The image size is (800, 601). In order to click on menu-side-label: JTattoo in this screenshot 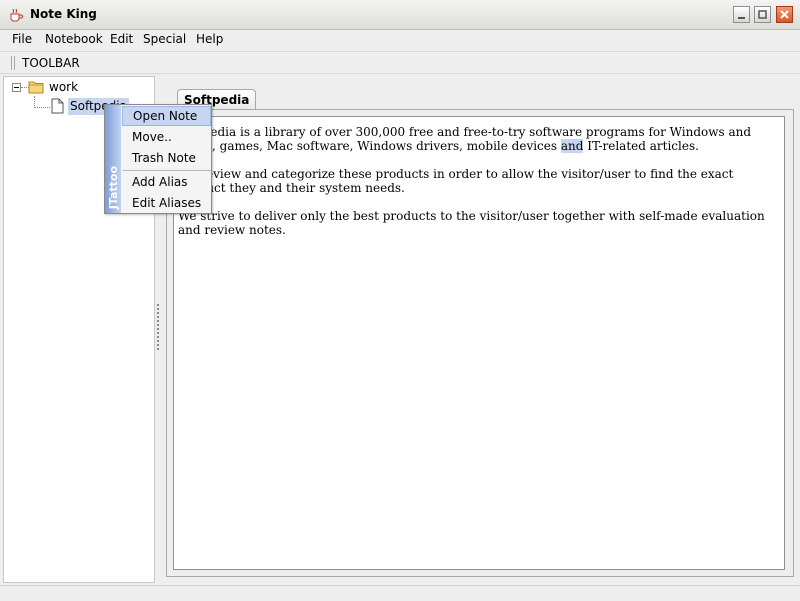, I will do `click(113, 187)`.